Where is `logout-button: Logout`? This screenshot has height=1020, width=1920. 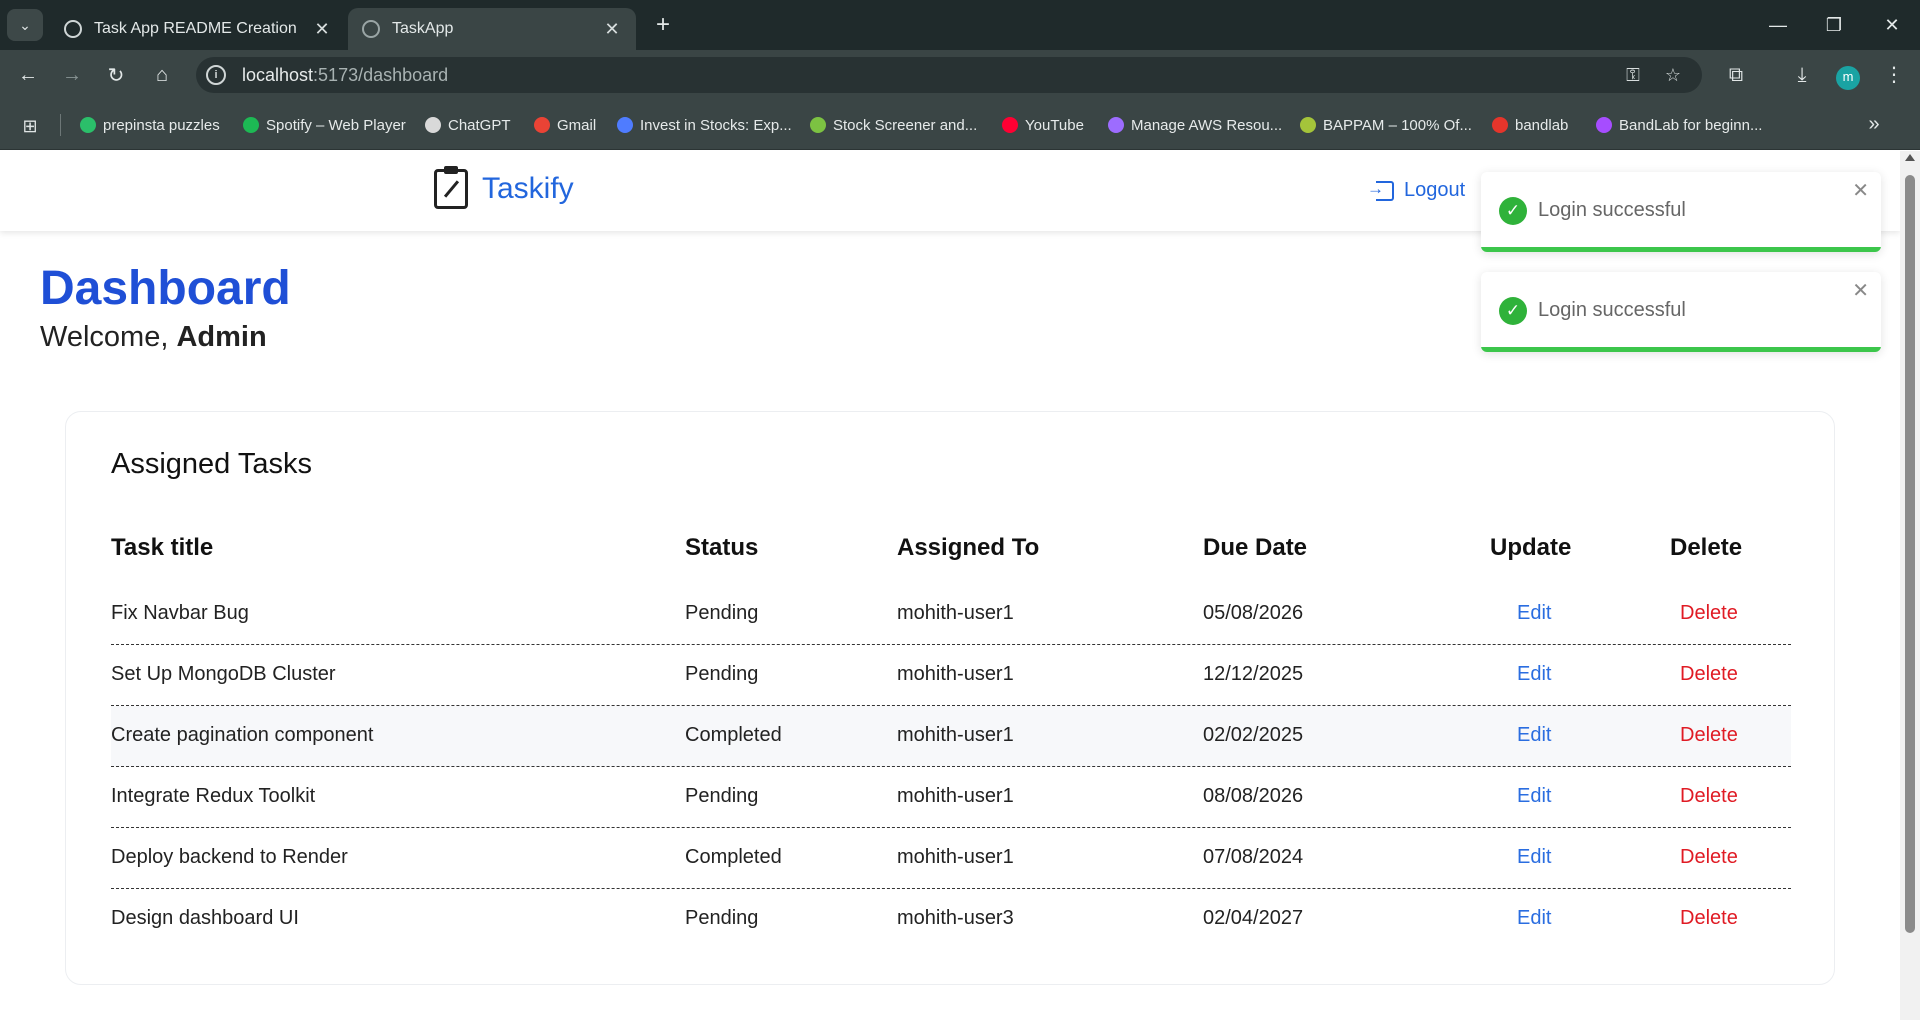
logout-button: Logout is located at coordinates (1416, 190).